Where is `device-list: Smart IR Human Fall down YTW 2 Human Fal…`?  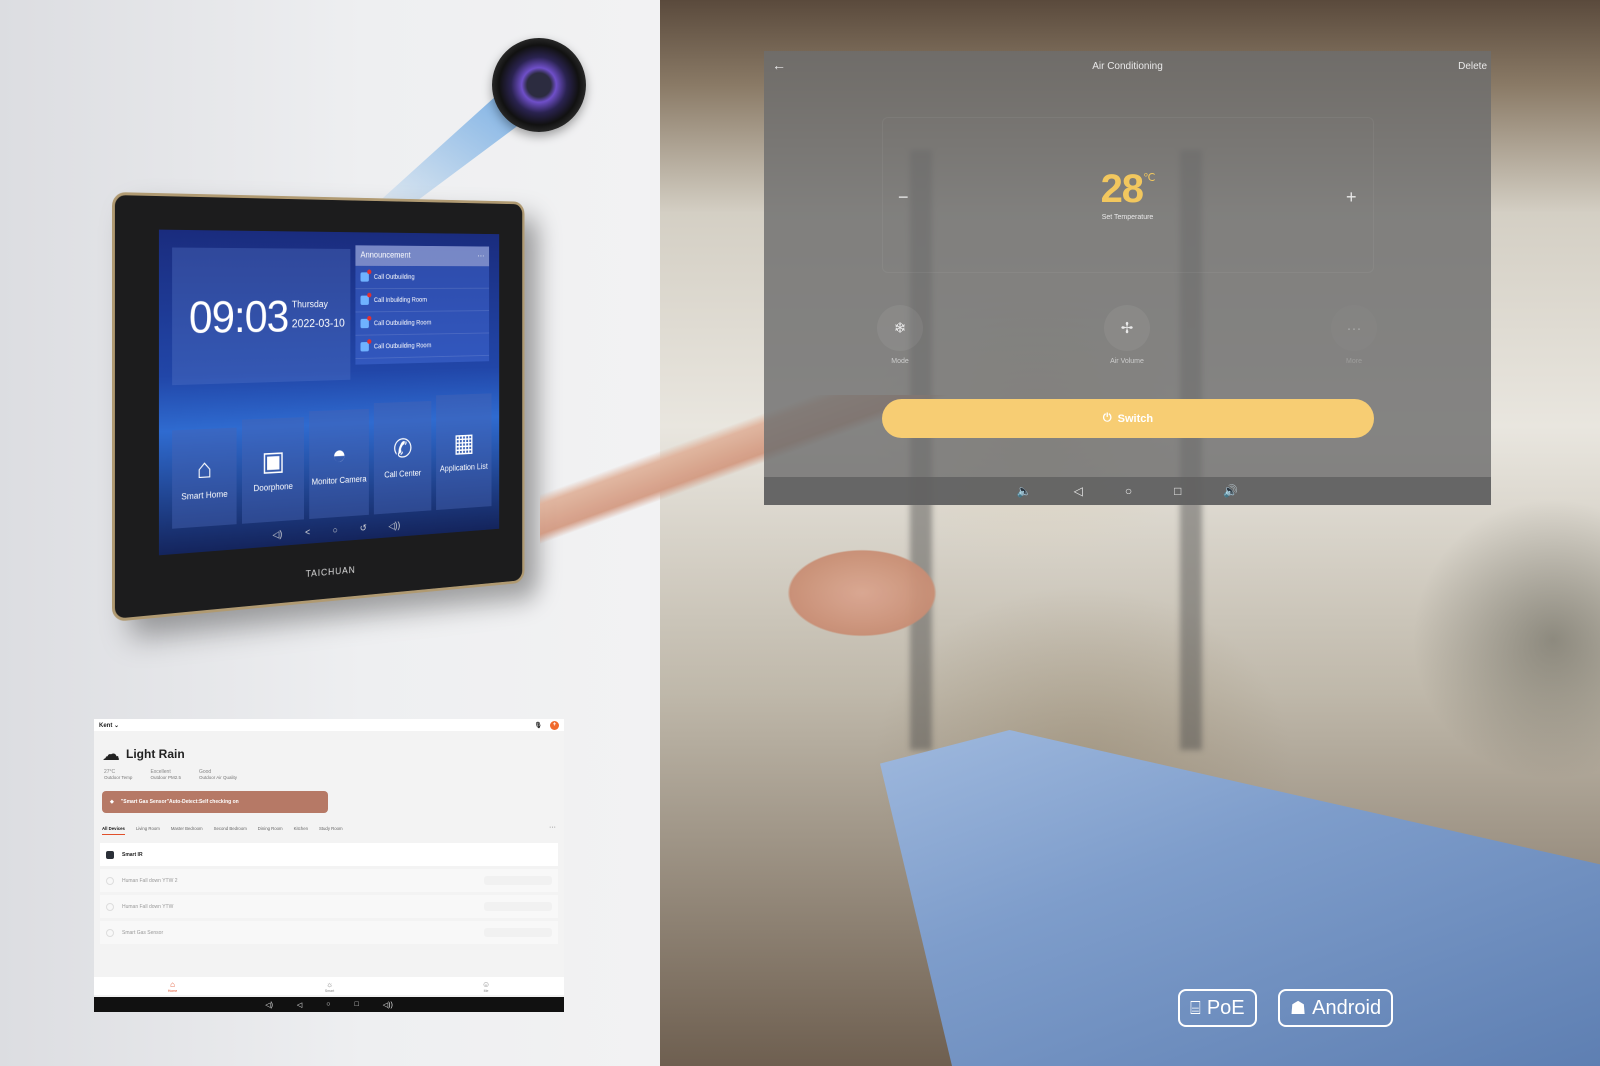 device-list: Smart IR Human Fall down YTW 2 Human Fal… is located at coordinates (329, 895).